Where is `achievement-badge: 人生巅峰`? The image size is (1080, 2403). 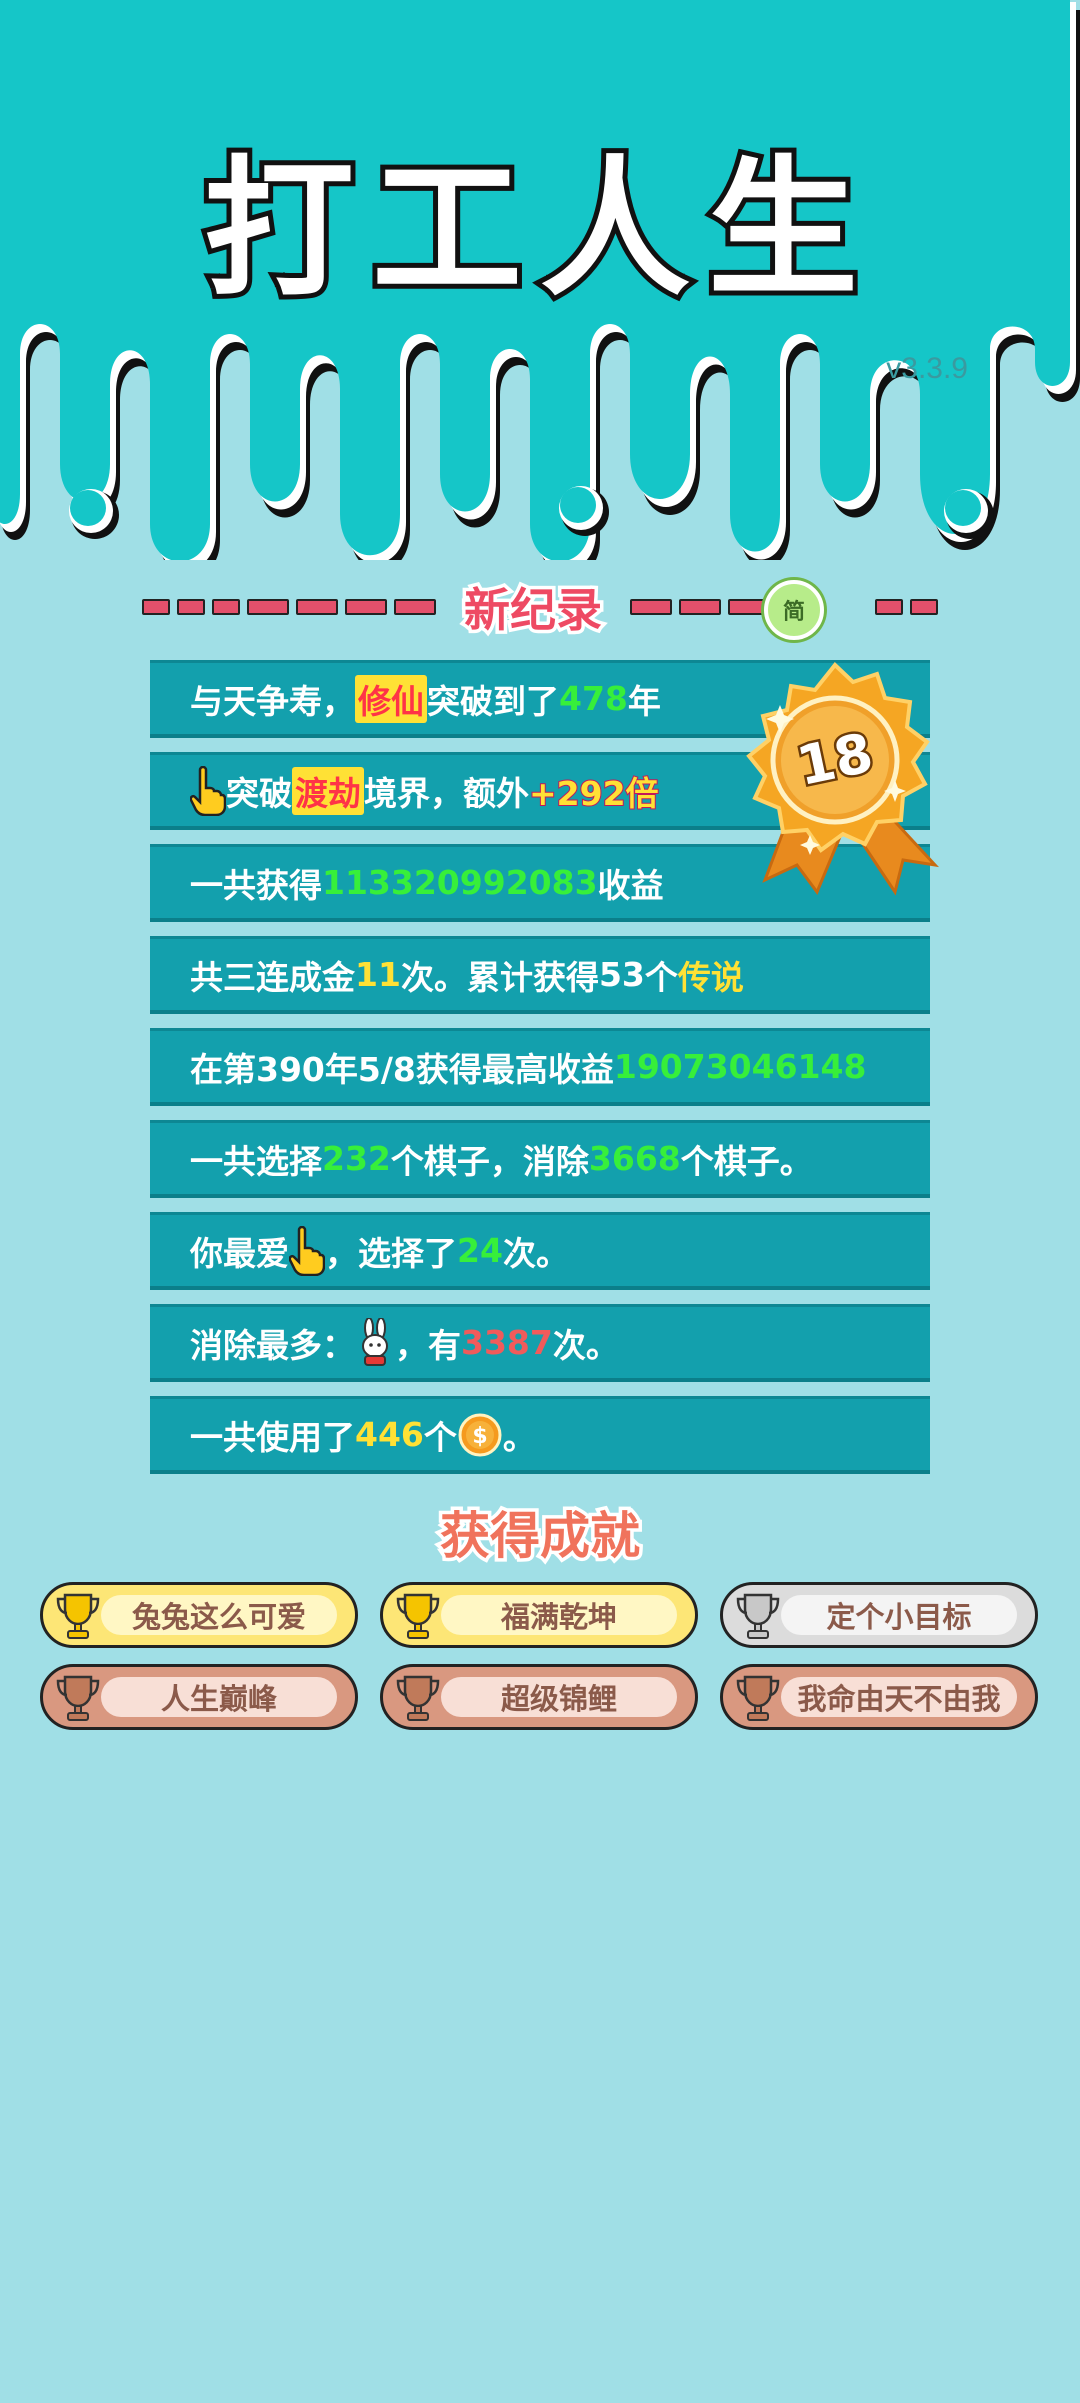
achievement-badge: 人生巅峰 is located at coordinates (199, 1697).